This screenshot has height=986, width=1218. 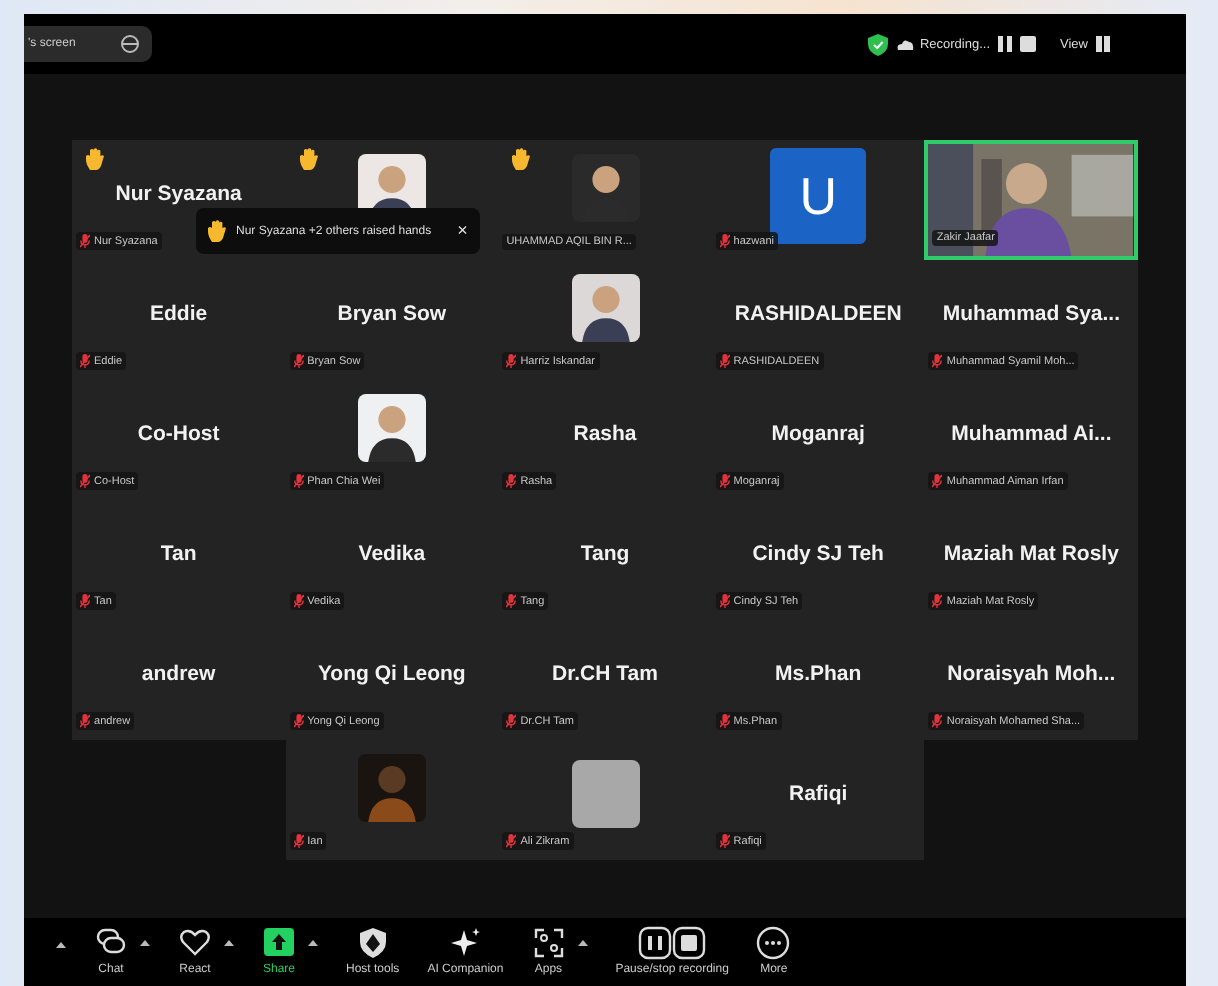 I want to click on close-button: ×, so click(x=454, y=231).